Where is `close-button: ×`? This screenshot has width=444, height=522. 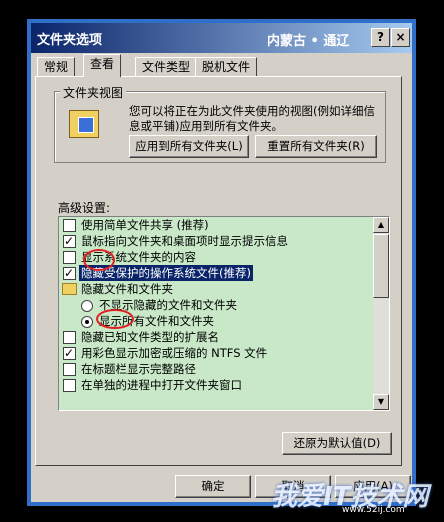
close-button: × is located at coordinates (400, 37).